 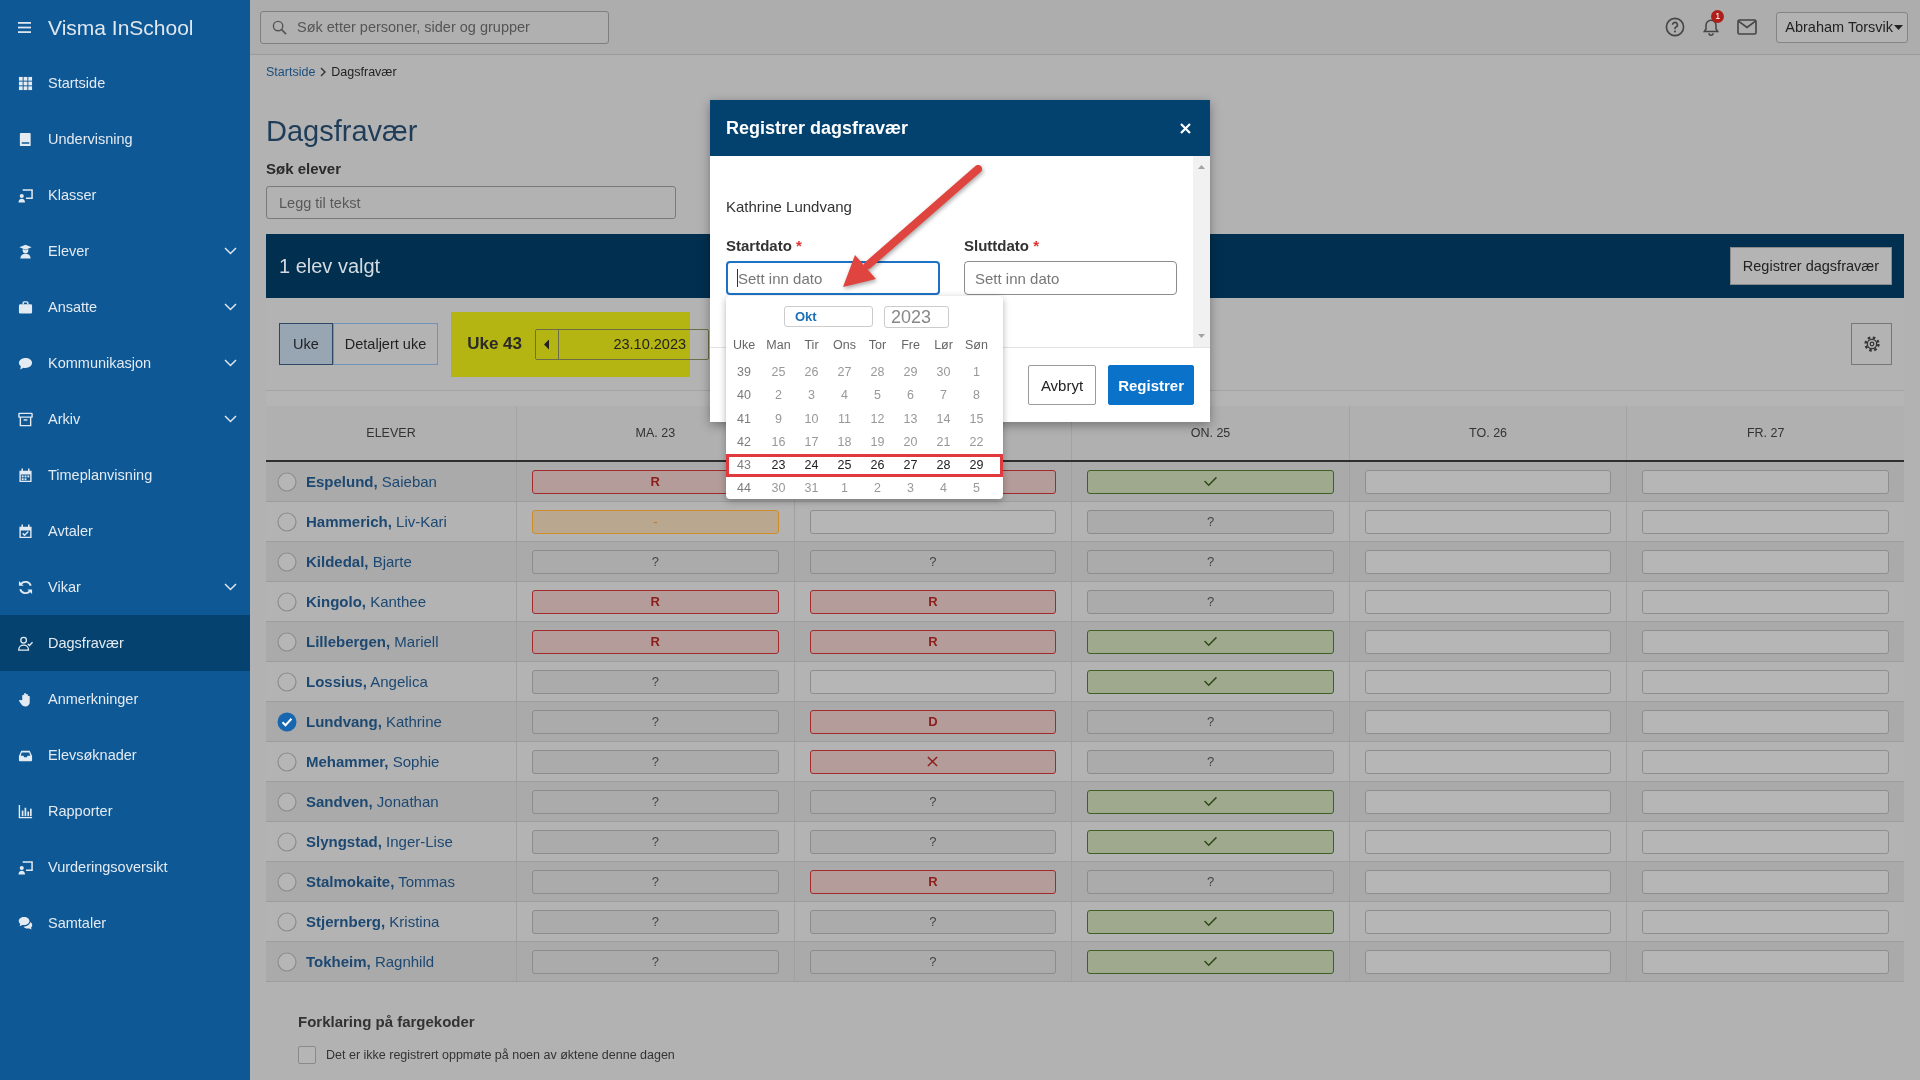 What do you see at coordinates (125, 139) in the screenshot?
I see `nav-item: Undervisning` at bounding box center [125, 139].